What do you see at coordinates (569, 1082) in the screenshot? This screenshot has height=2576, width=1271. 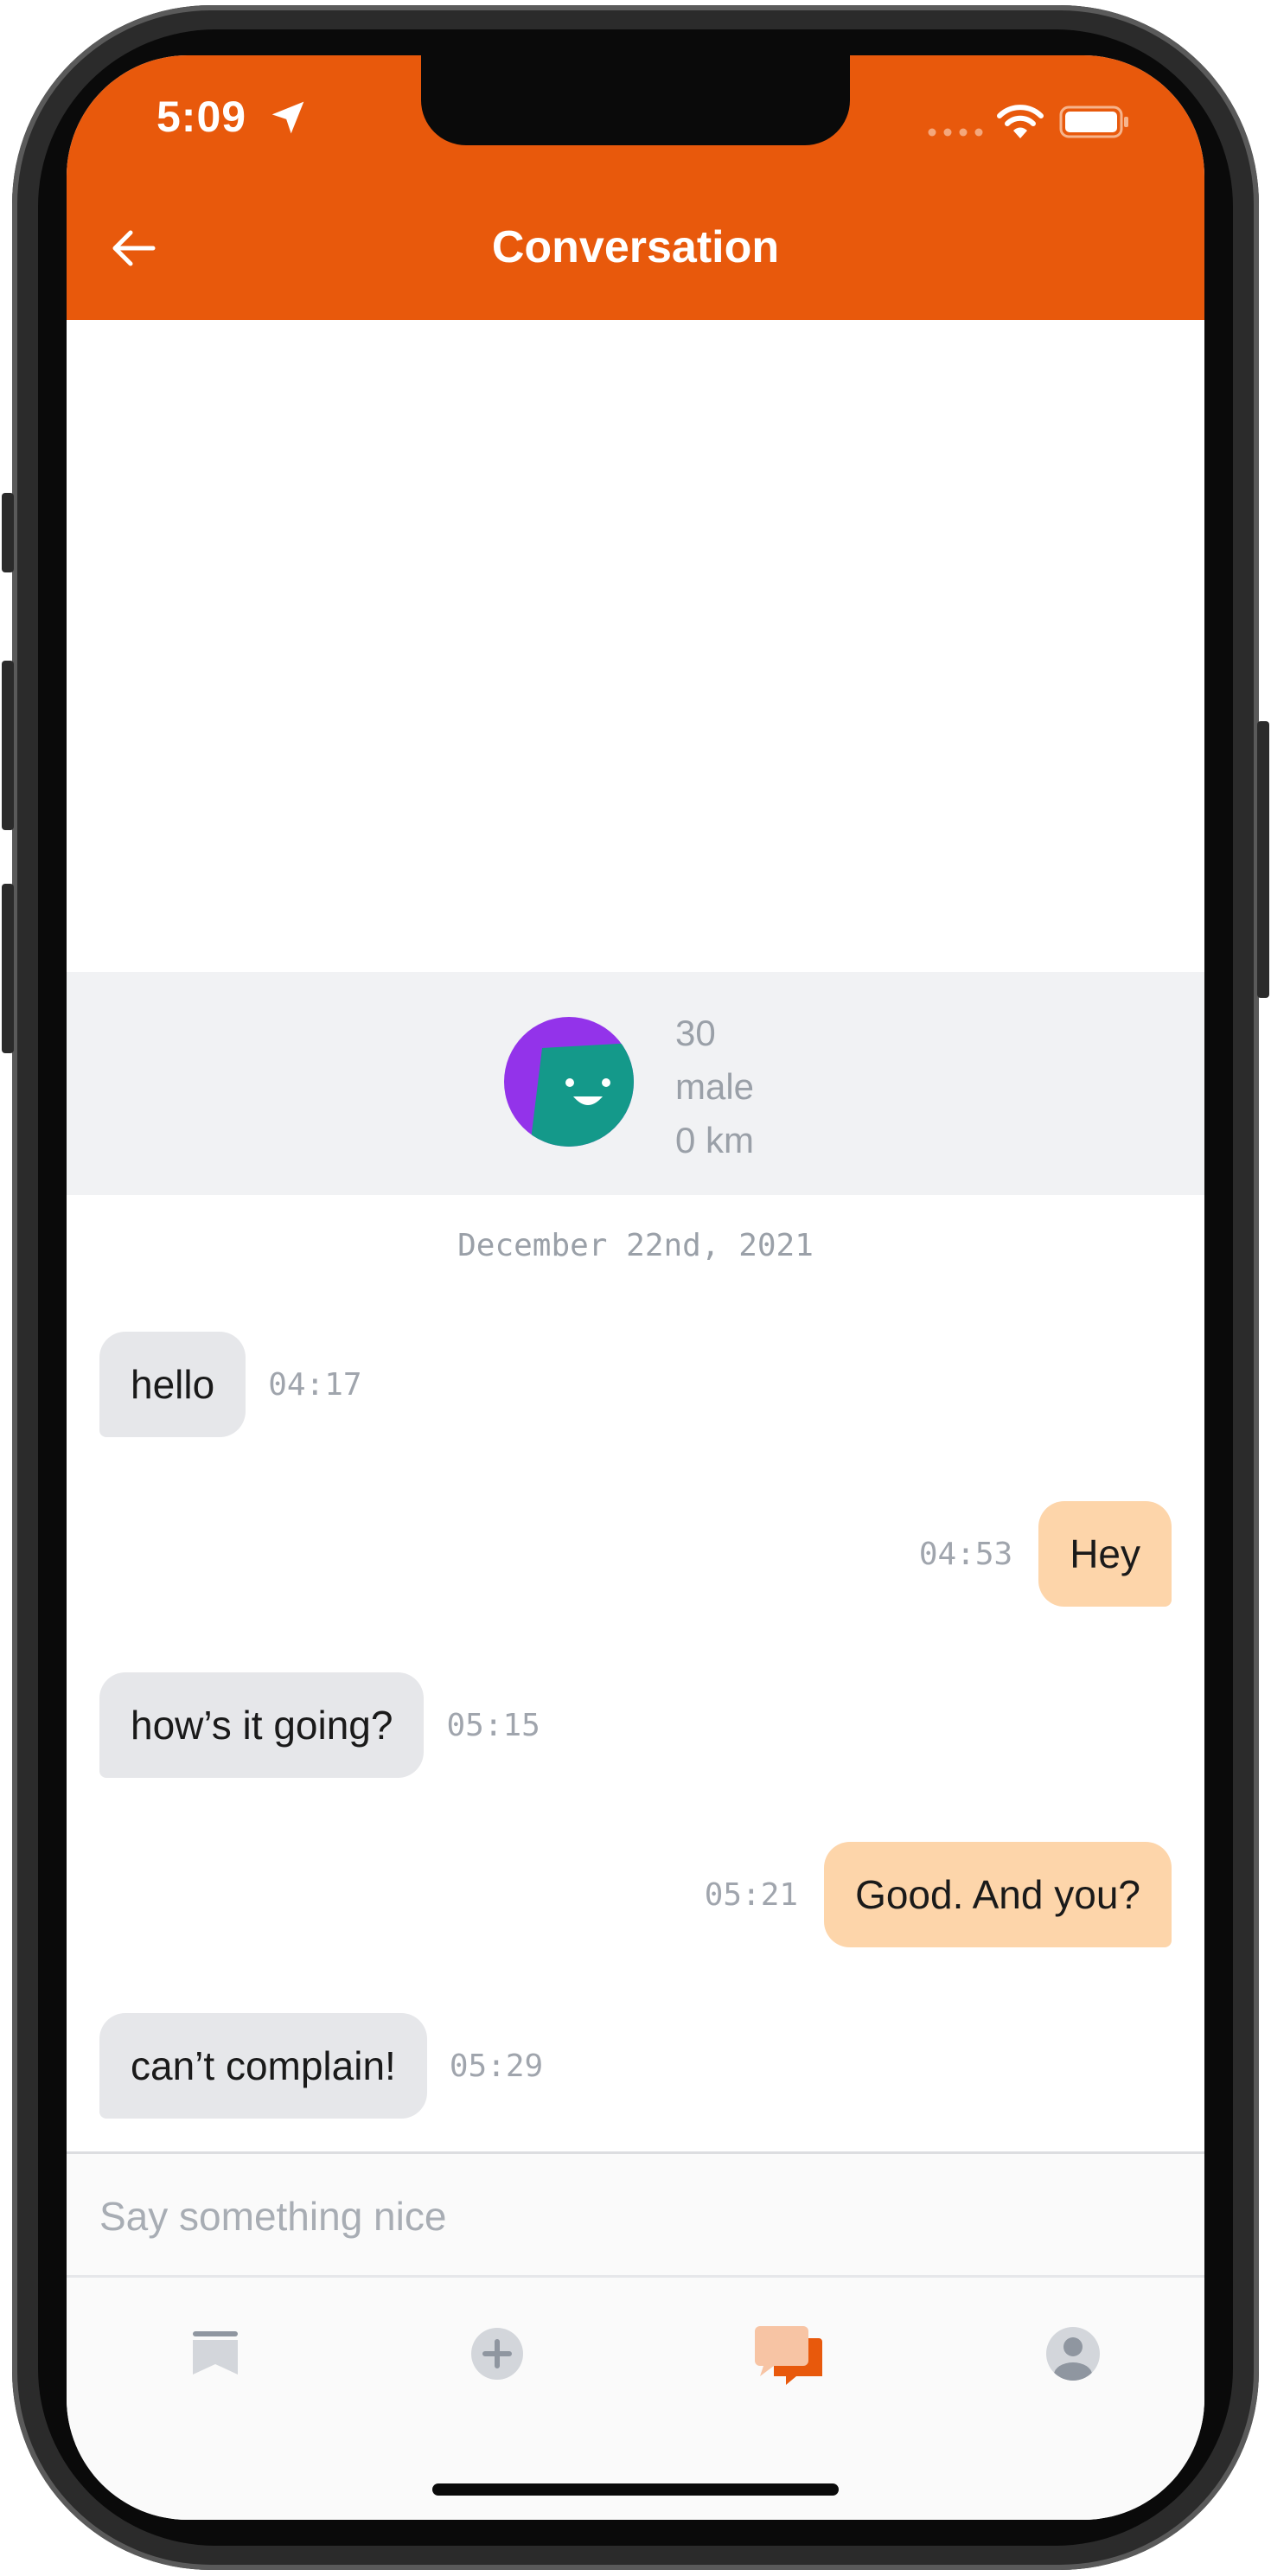 I see `avatar` at bounding box center [569, 1082].